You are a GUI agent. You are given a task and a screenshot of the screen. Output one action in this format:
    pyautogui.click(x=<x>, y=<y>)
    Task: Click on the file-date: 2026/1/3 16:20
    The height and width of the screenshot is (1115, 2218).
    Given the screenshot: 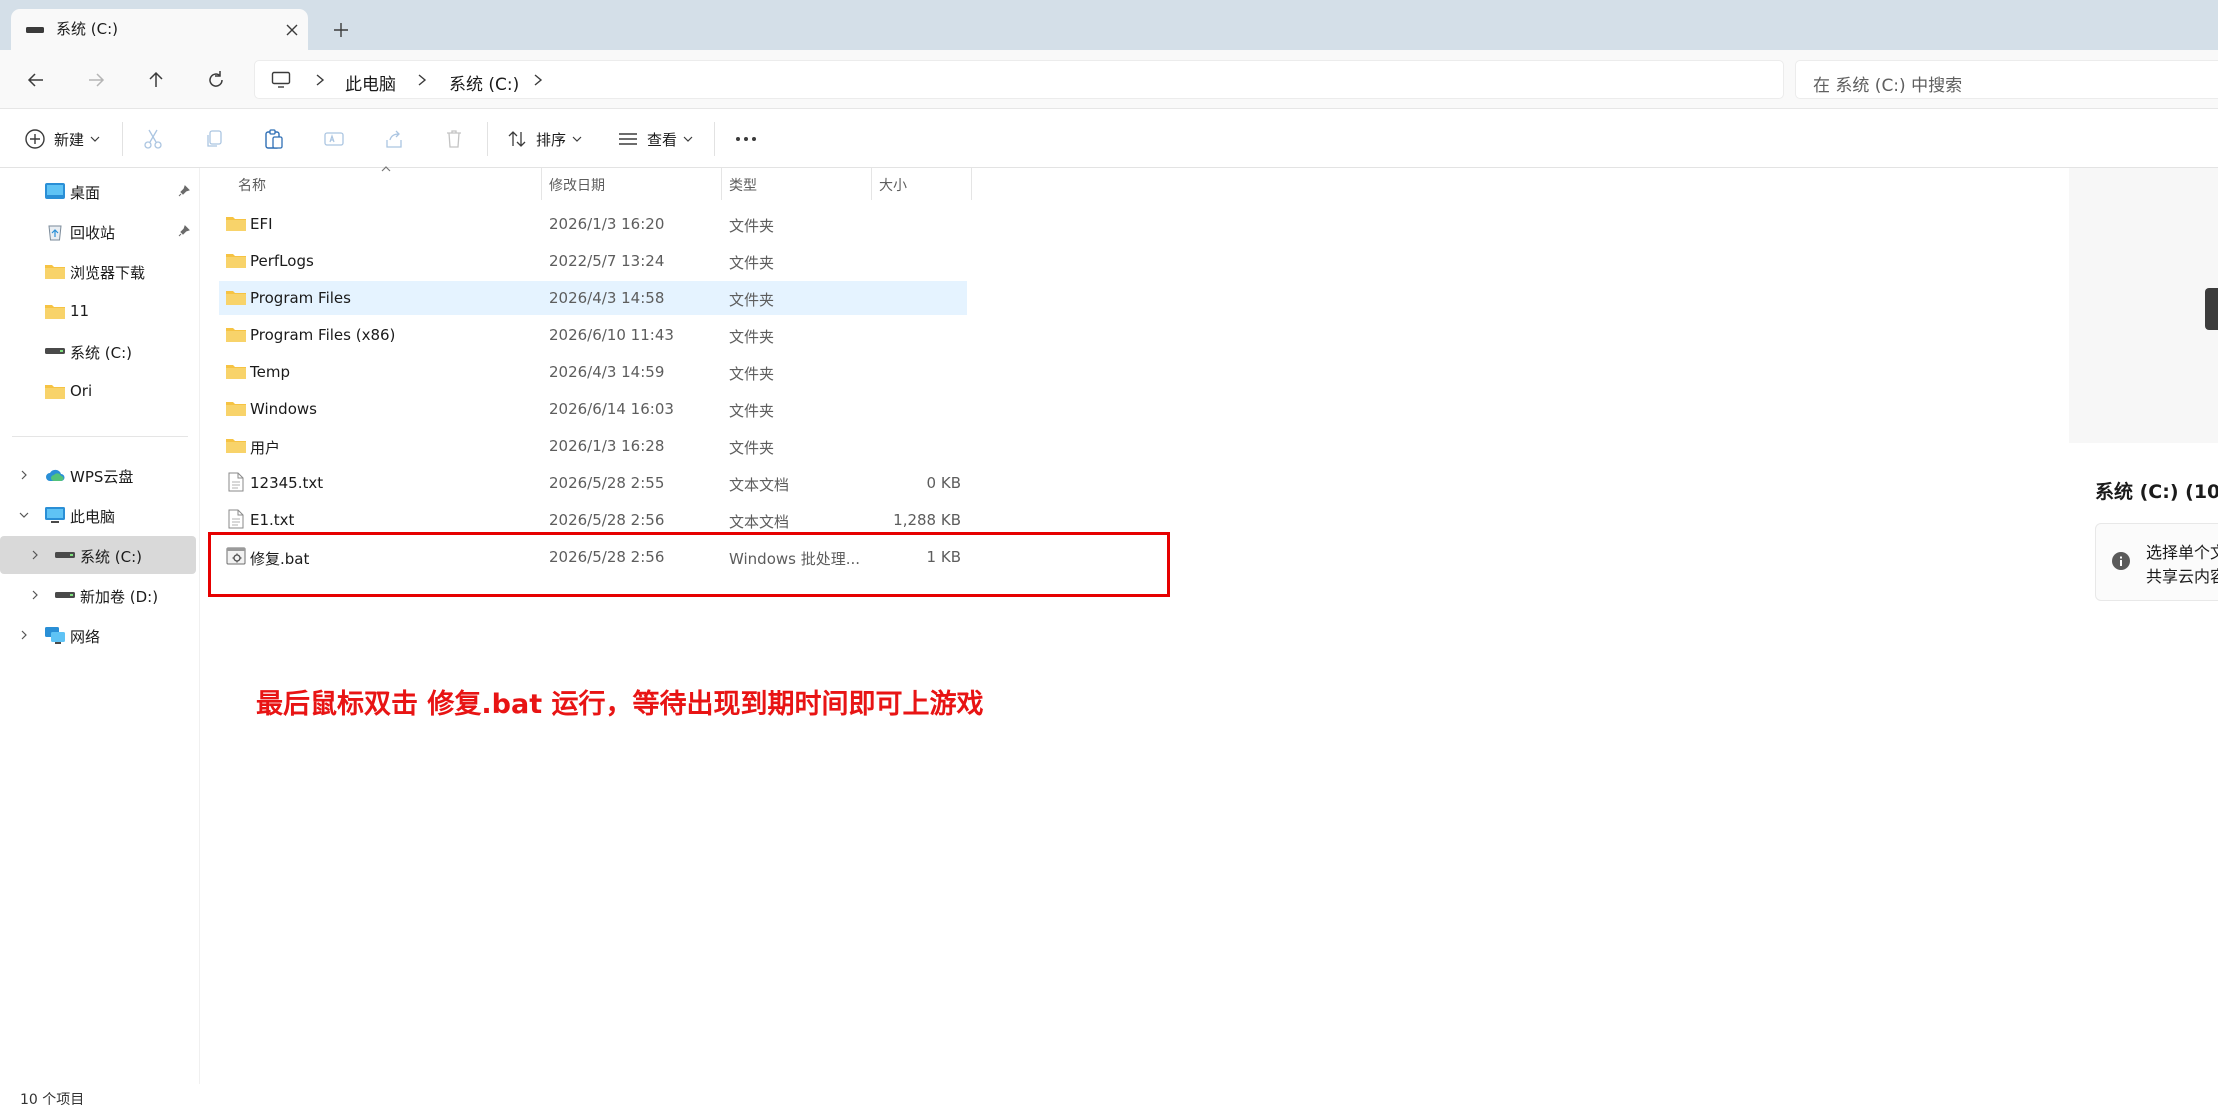 What is the action you would take?
    pyautogui.click(x=607, y=224)
    